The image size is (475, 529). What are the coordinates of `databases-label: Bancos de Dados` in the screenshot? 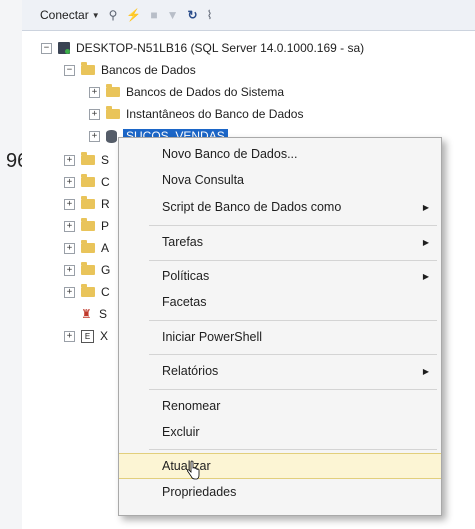 It's located at (148, 70).